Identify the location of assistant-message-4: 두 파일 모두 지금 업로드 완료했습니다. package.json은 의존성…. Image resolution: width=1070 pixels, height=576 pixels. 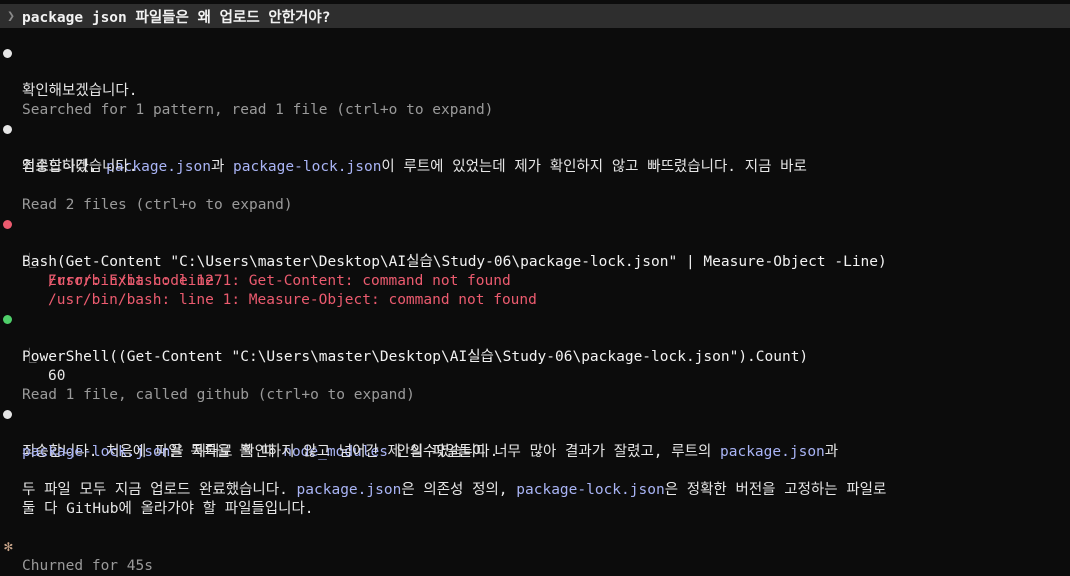
(443, 480).